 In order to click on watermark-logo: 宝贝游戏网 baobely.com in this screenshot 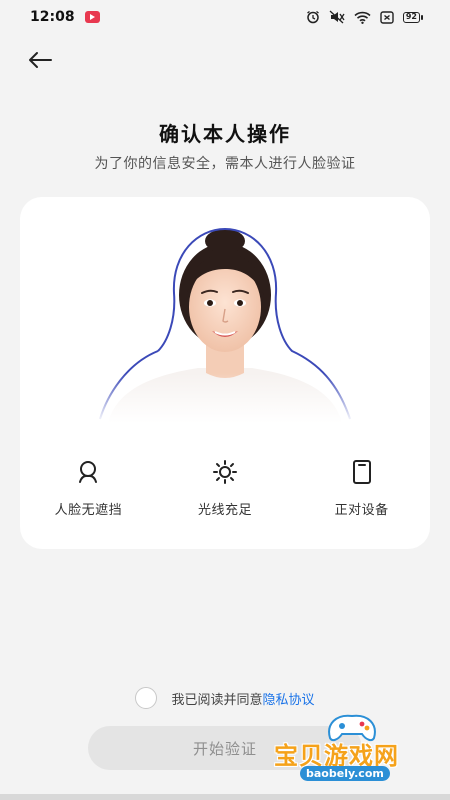, I will do `click(347, 748)`.